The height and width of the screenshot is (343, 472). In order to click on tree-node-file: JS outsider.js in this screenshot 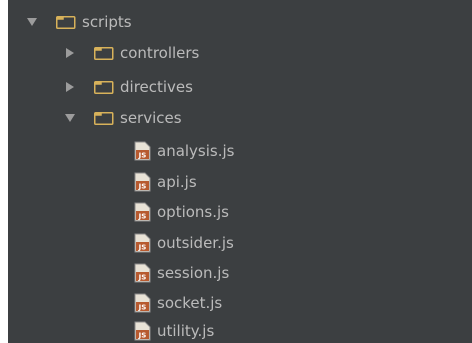, I will do `click(184, 243)`.